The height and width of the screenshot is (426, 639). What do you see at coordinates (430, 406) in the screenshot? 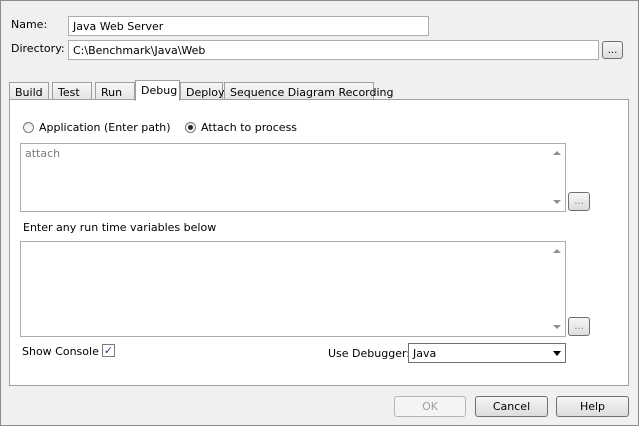
I see `ok-button: OK` at bounding box center [430, 406].